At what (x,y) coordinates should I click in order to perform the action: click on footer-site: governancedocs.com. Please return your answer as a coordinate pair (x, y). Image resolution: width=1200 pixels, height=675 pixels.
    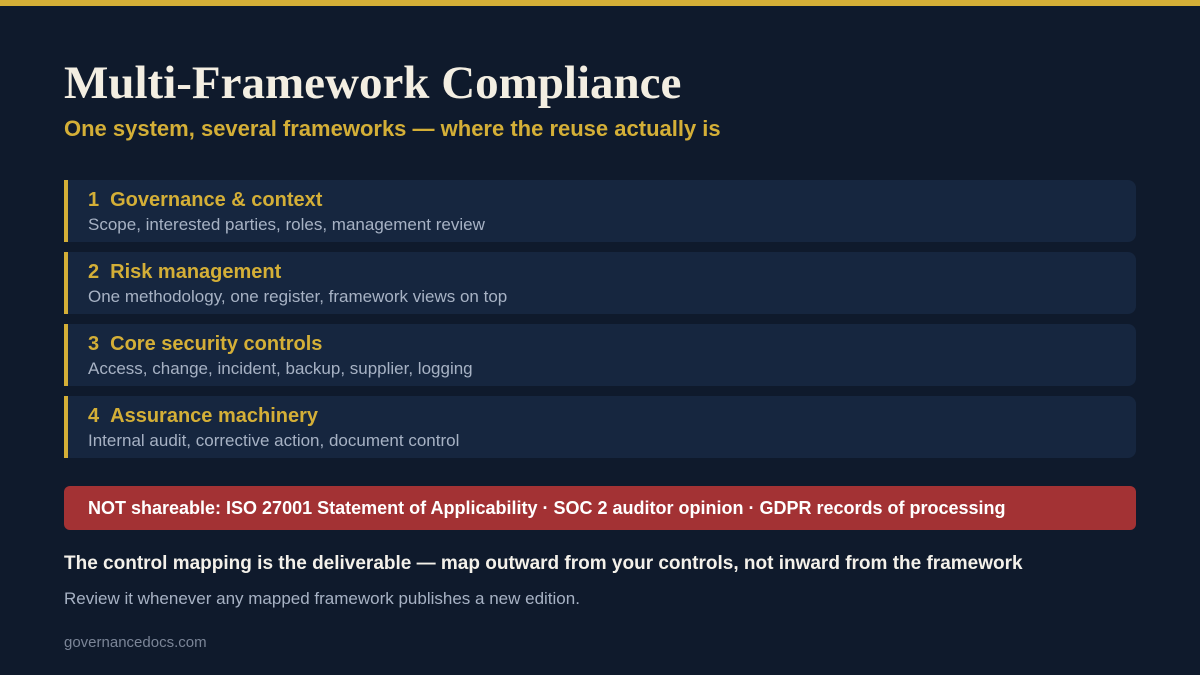
    Looking at the image, I should click on (135, 642).